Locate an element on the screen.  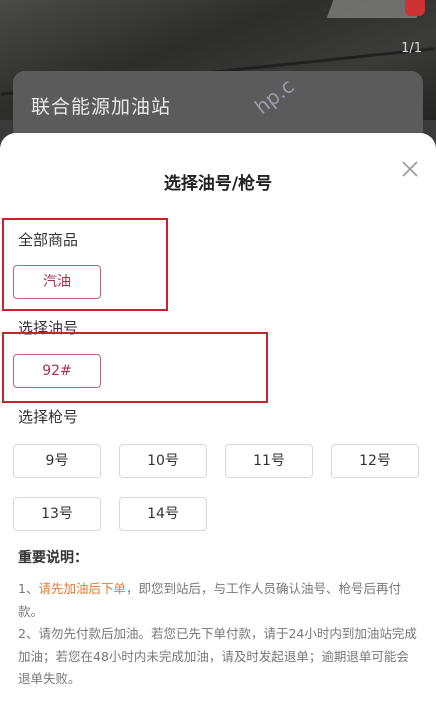
highlight-box-product is located at coordinates (85, 264).